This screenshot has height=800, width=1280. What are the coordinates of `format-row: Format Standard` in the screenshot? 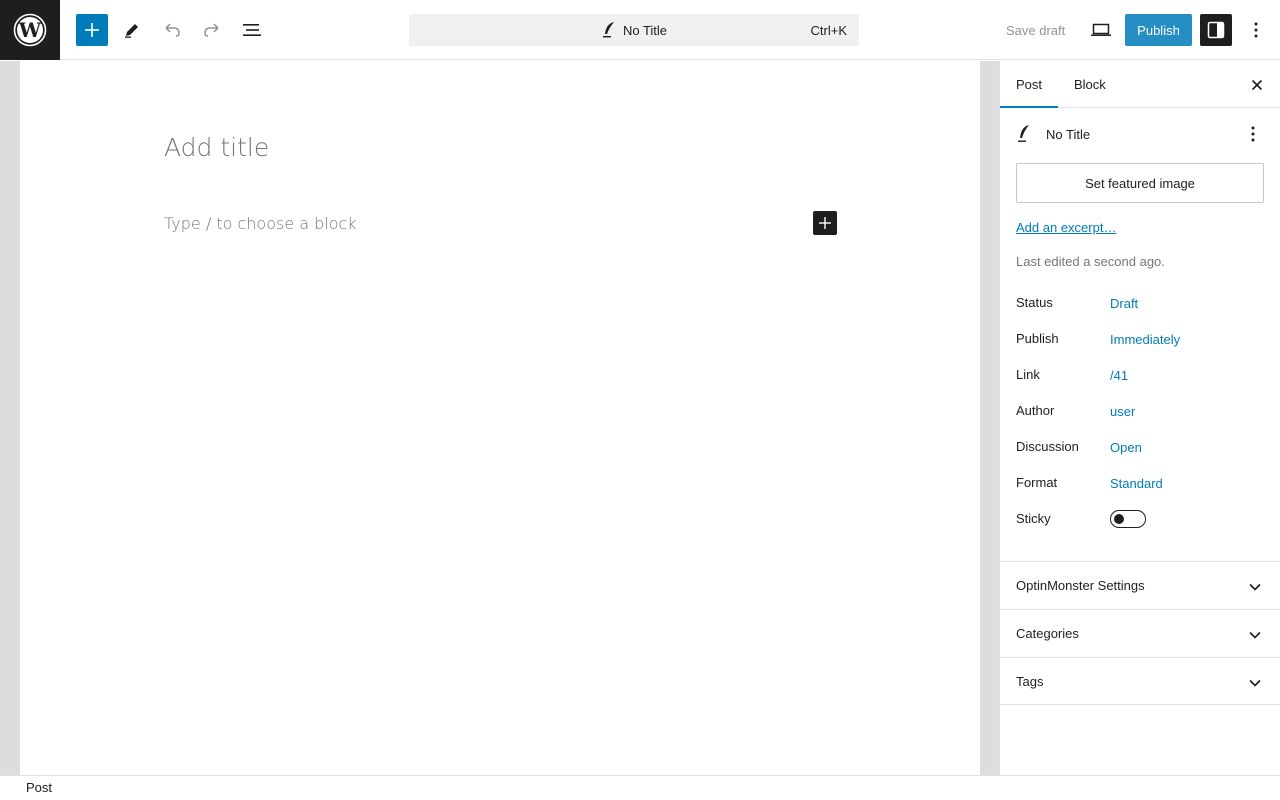 It's located at (1141, 485).